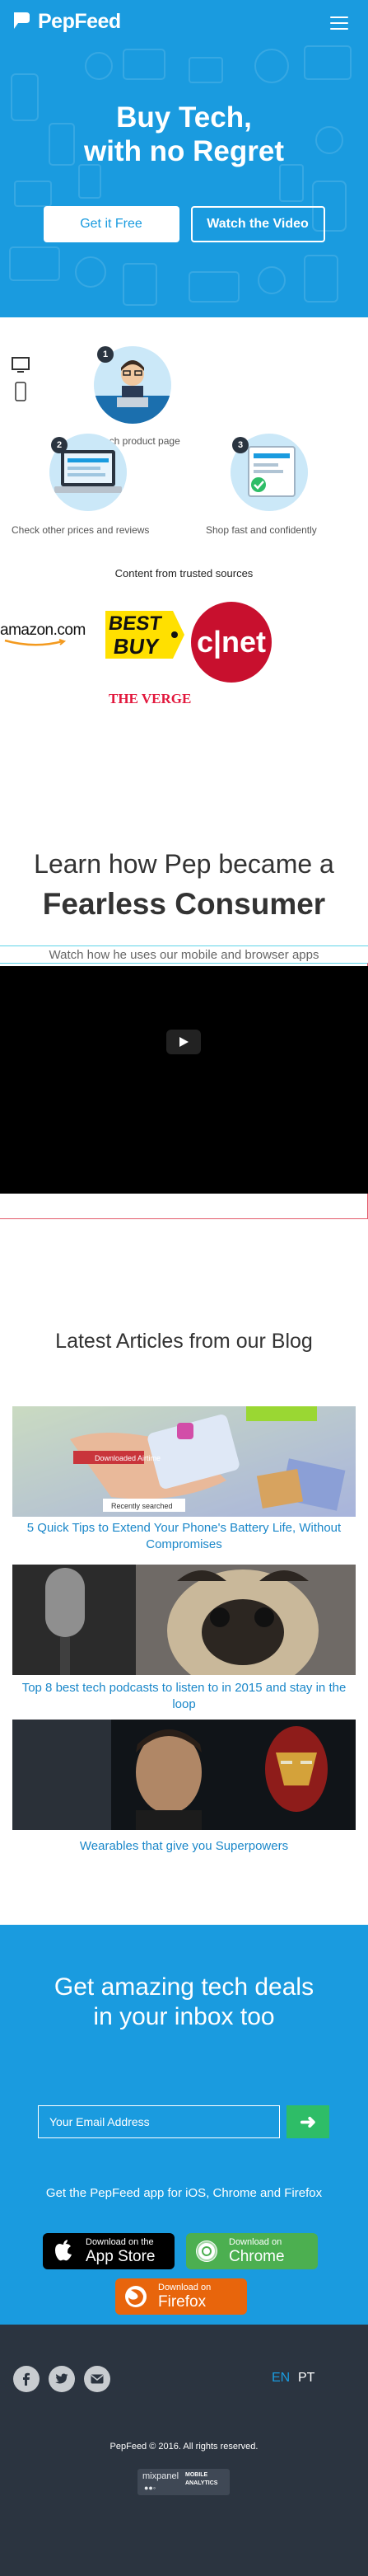 The image size is (368, 2576). Describe the element at coordinates (21, 379) in the screenshot. I see `devices-icon` at that location.